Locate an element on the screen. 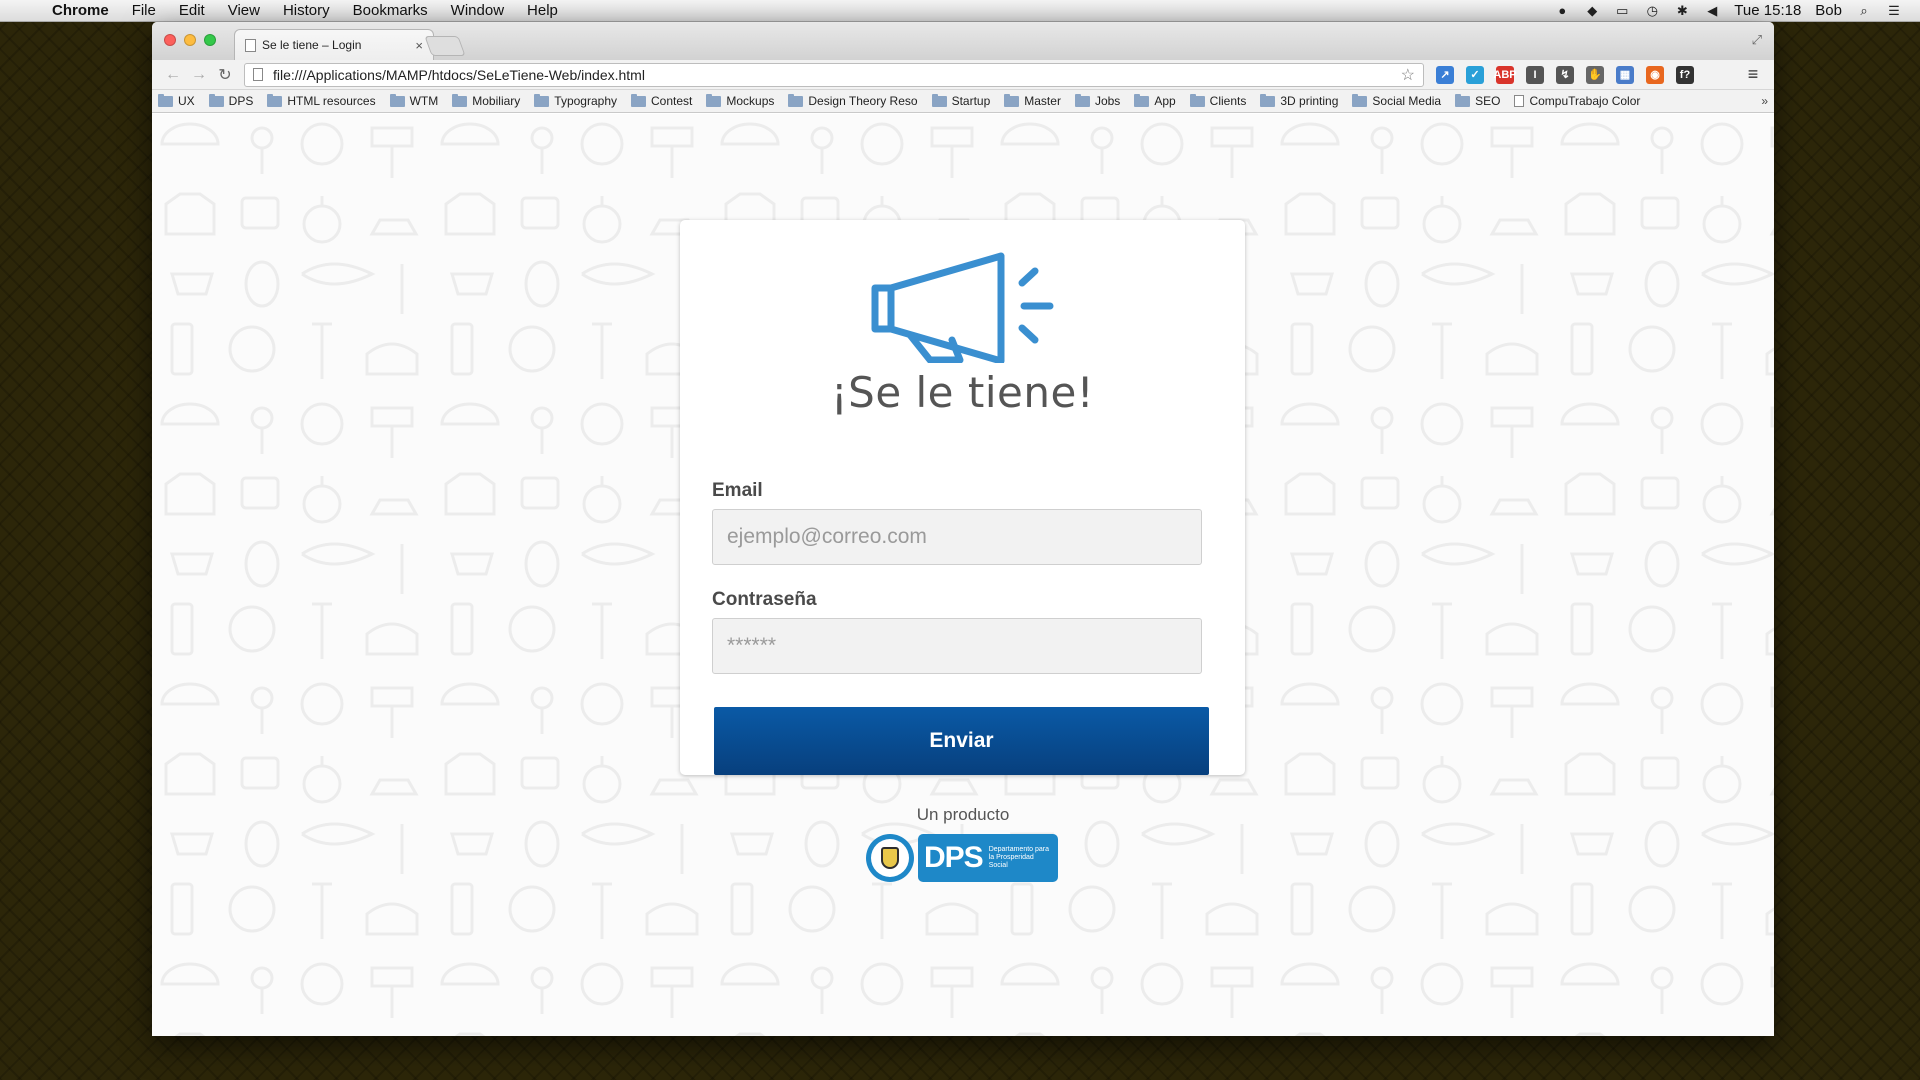 This screenshot has width=1920, height=1080. bookmark-folder: 3D printing is located at coordinates (1299, 100).